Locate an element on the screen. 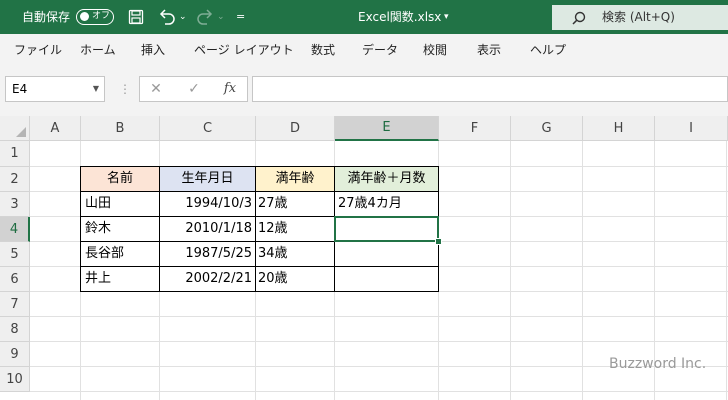 This screenshot has height=400, width=728. redo-icon is located at coordinates (205, 17).